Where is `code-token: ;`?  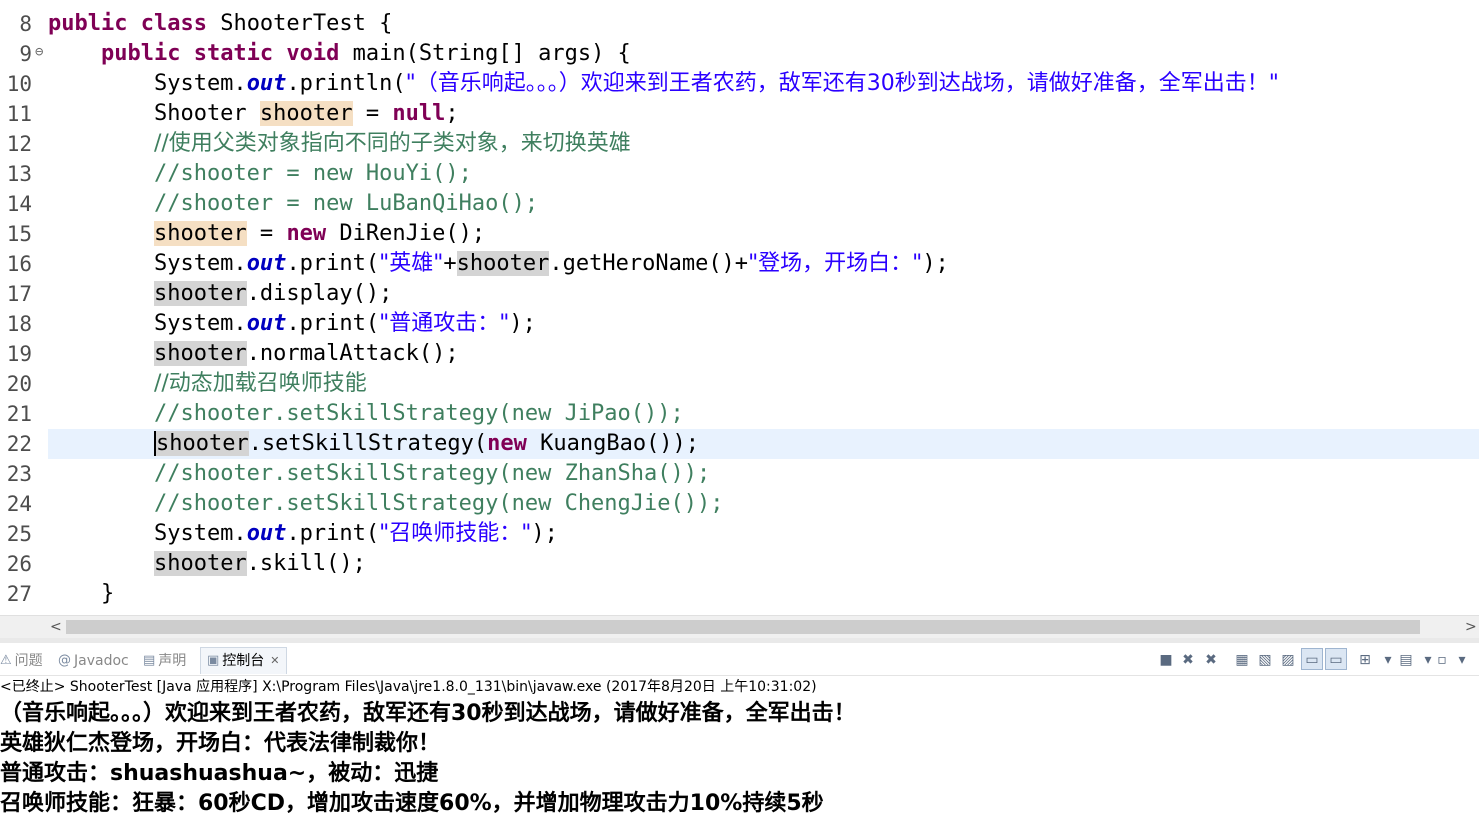 code-token: ; is located at coordinates (452, 113).